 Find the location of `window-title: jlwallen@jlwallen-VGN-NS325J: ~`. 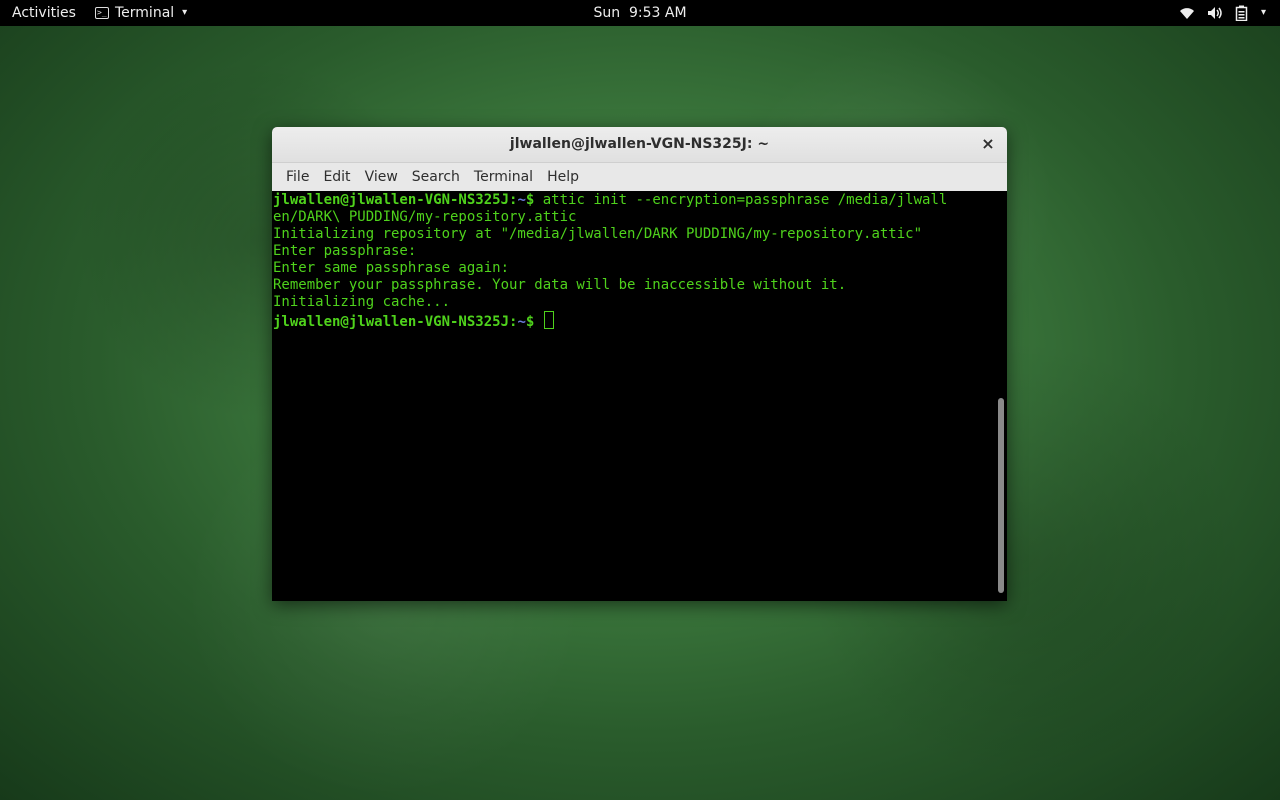

window-title: jlwallen@jlwallen-VGN-NS325J: ~ is located at coordinates (639, 144).